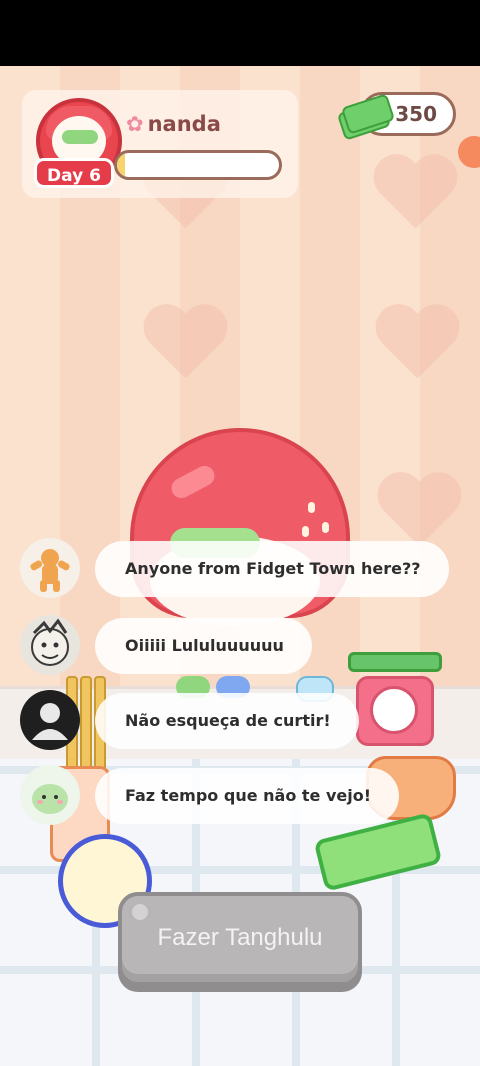  Describe the element at coordinates (394, 710) in the screenshot. I see `scale-dial` at that location.